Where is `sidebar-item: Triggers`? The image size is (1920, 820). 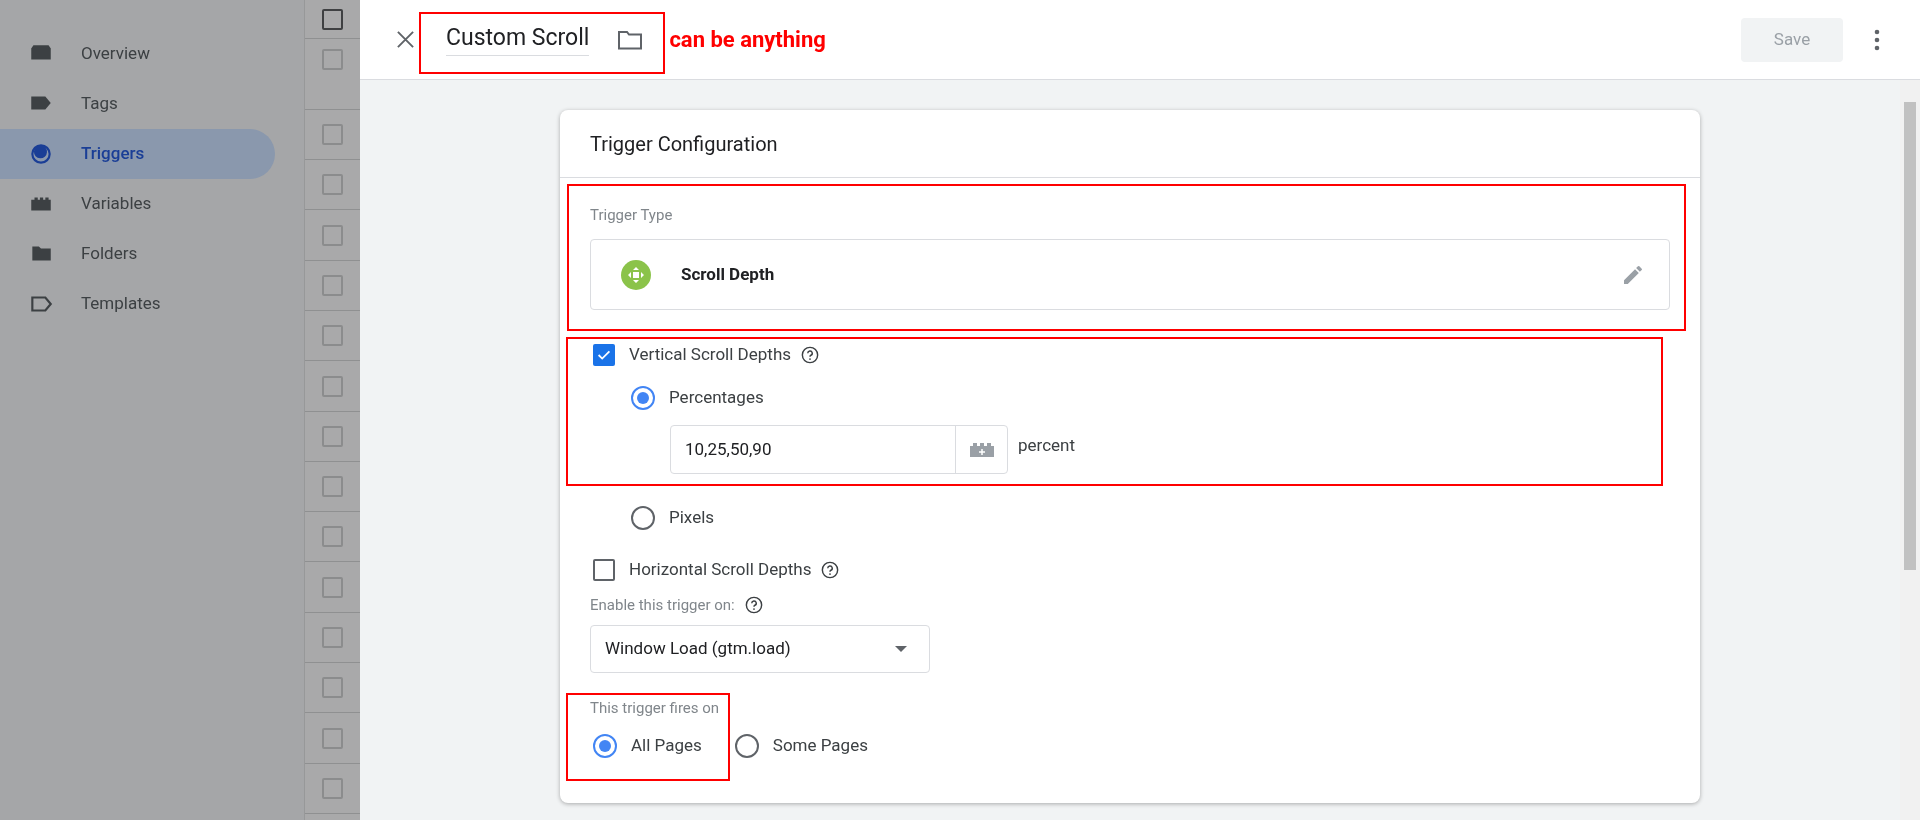 sidebar-item: Triggers is located at coordinates (137, 154).